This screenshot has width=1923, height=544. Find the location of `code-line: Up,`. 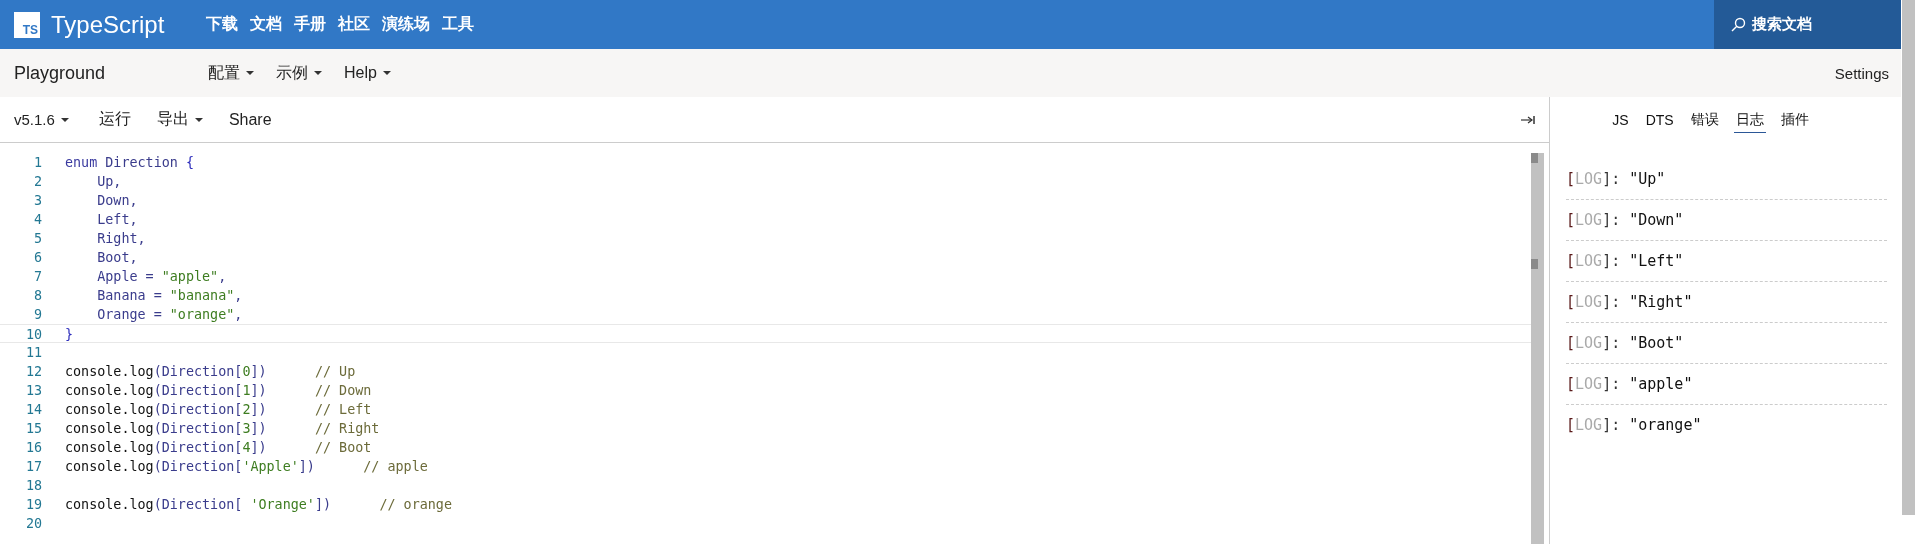

code-line: Up, is located at coordinates (109, 182).